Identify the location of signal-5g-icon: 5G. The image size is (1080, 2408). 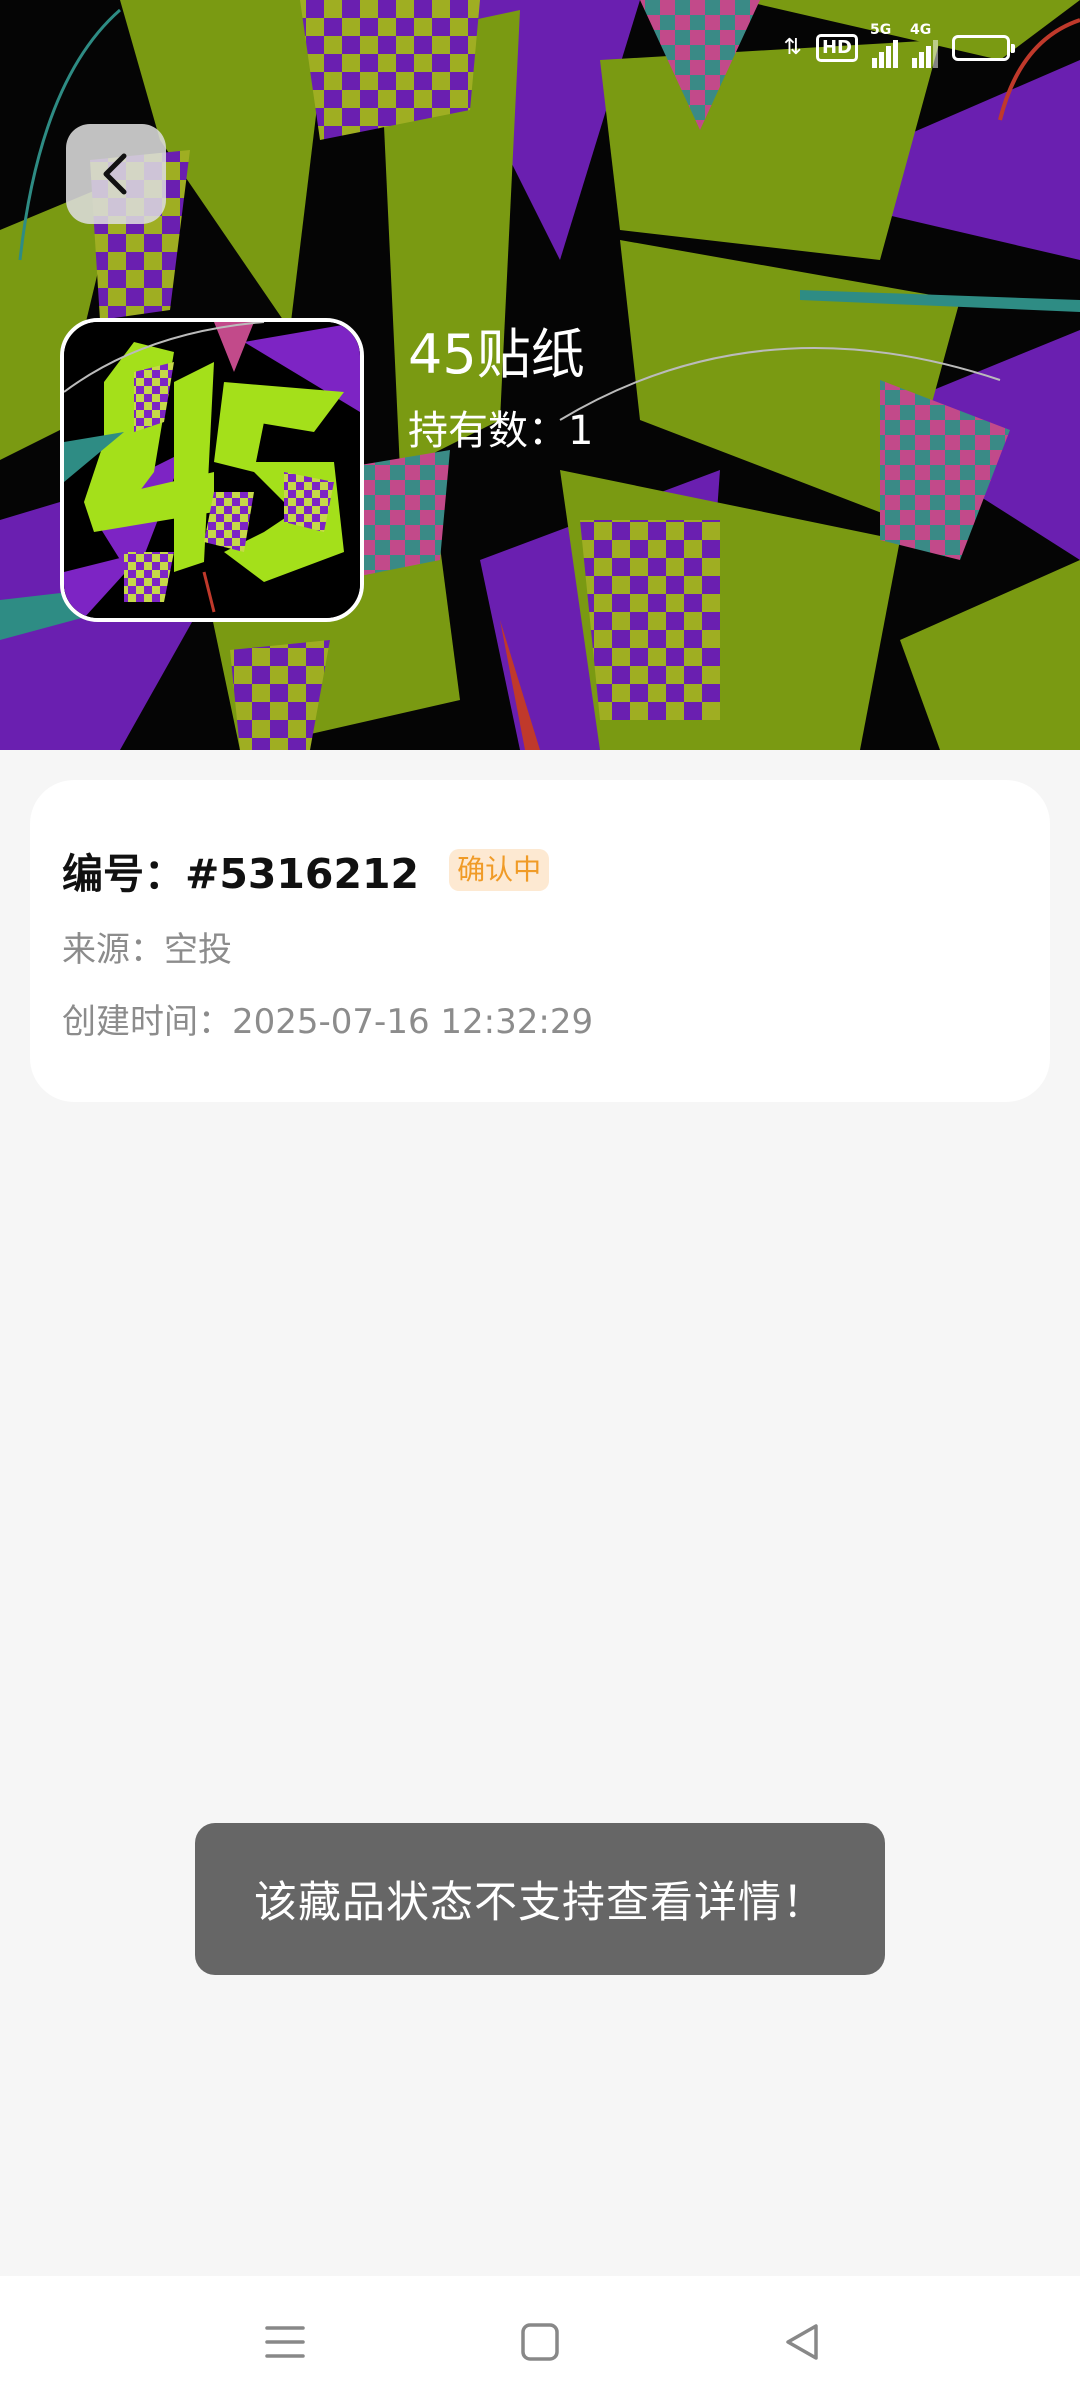
(884, 45).